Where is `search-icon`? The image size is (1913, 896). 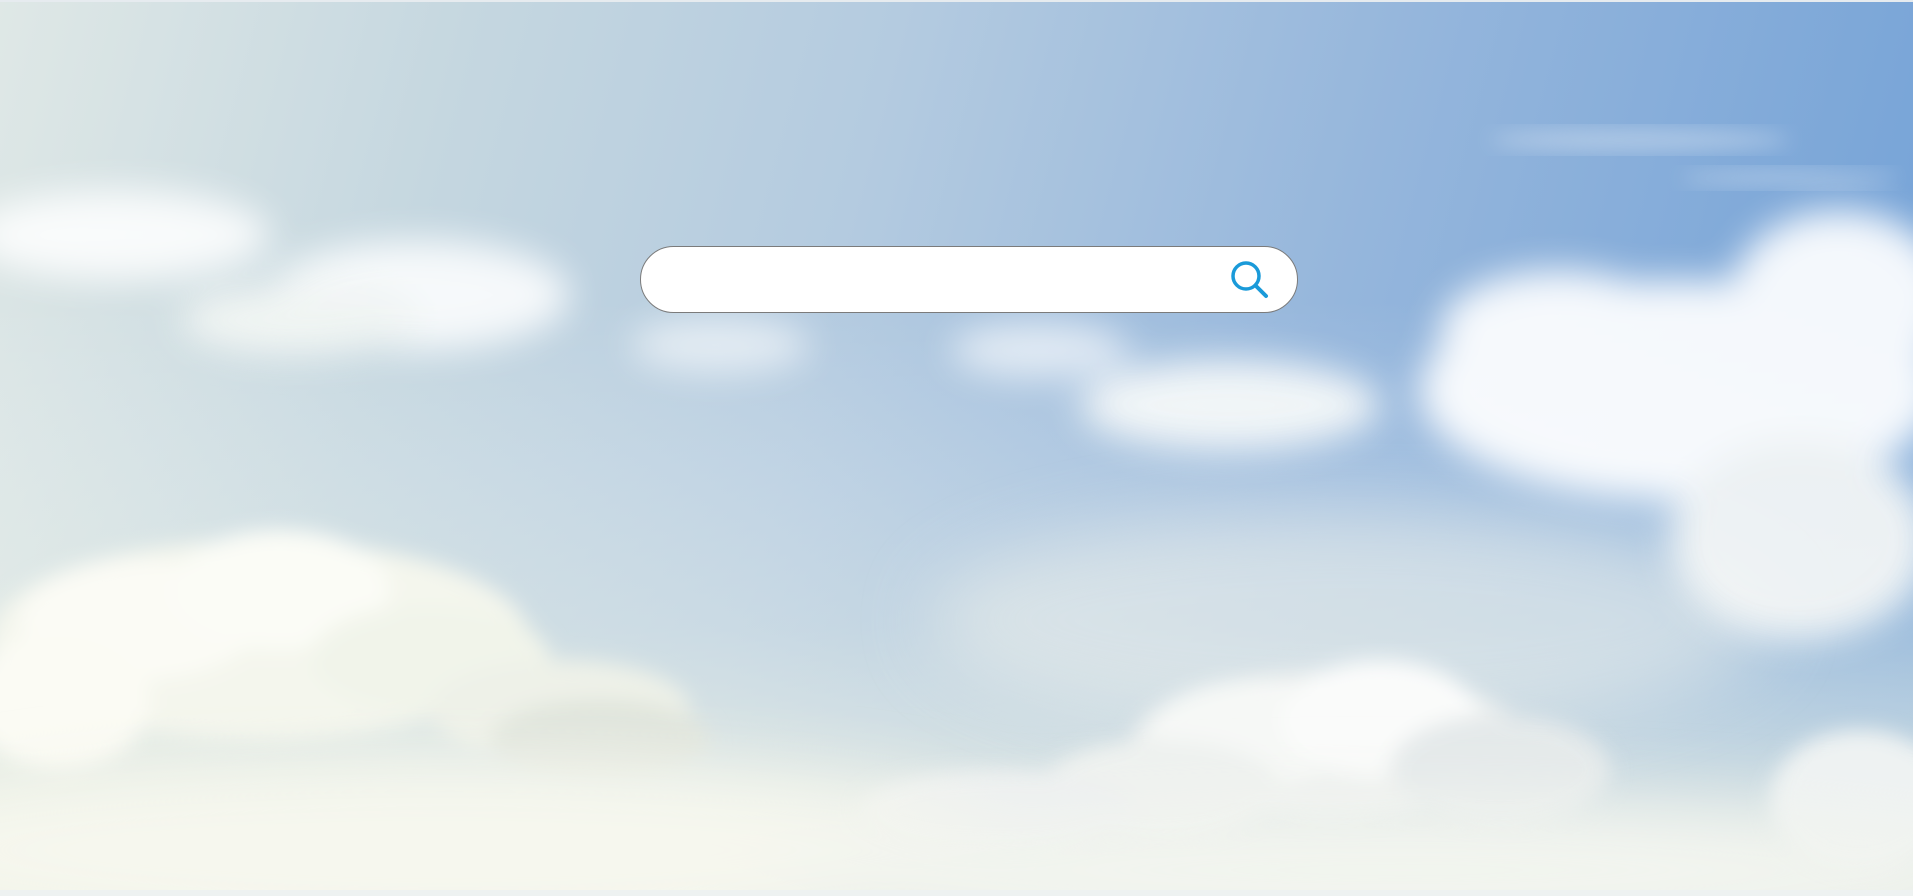 search-icon is located at coordinates (1249, 279).